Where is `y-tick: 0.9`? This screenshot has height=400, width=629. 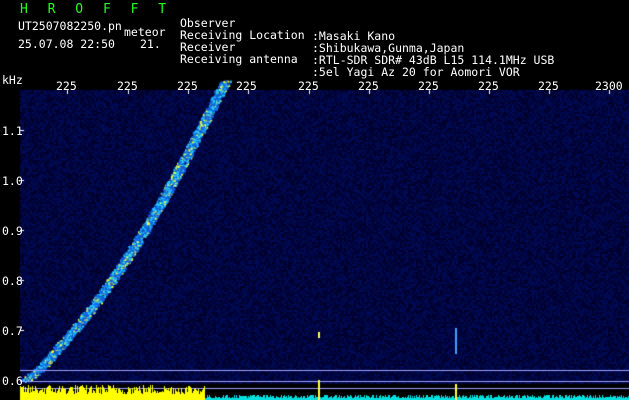
y-tick: 0.9 is located at coordinates (12, 231).